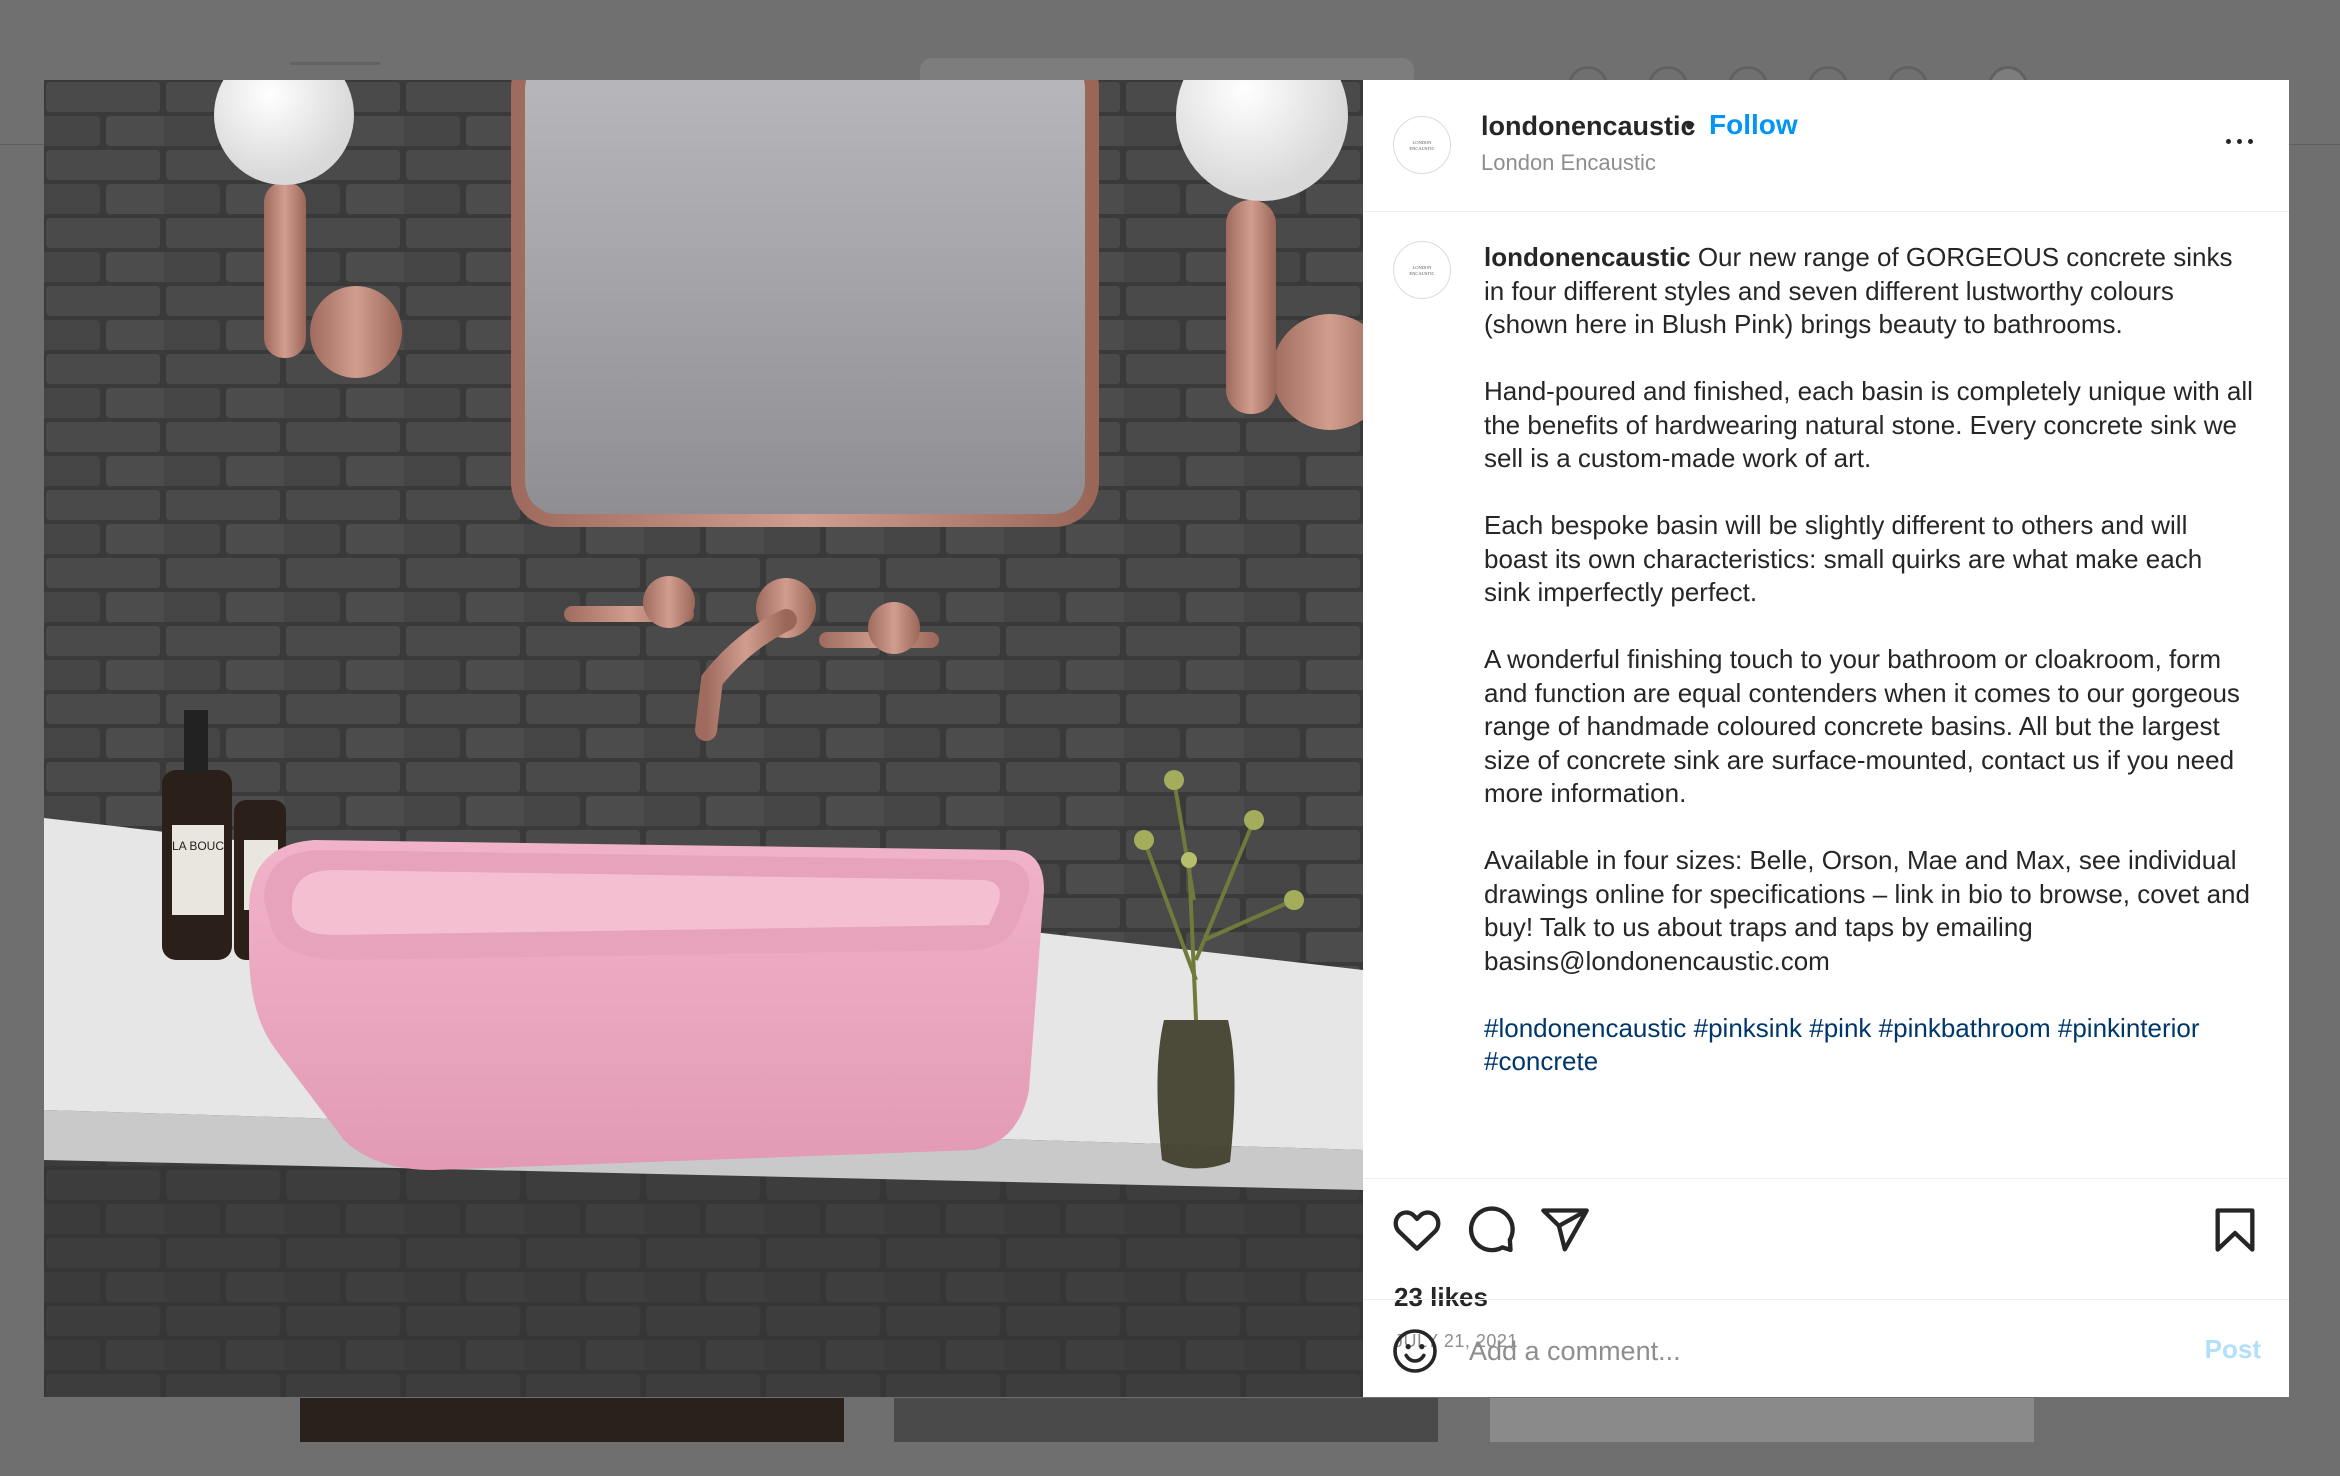 The width and height of the screenshot is (2340, 1476). Describe the element at coordinates (2233, 1349) in the screenshot. I see `post-comment-button: Post` at that location.